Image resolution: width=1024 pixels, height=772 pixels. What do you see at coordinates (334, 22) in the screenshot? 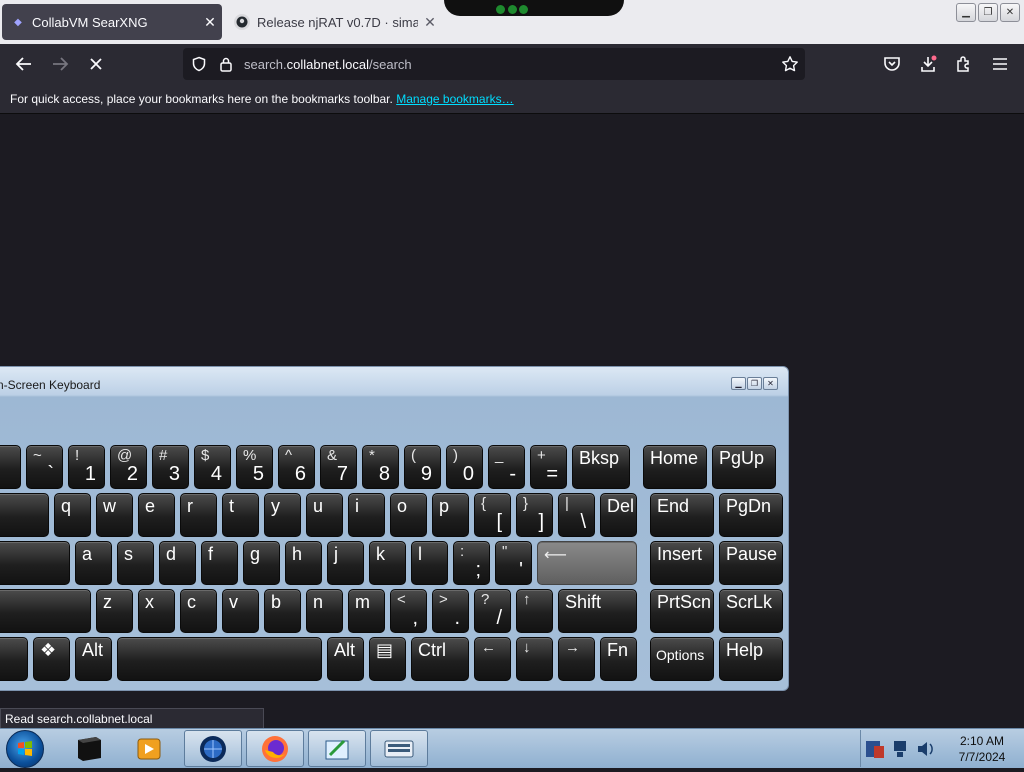
I see `tab-release-njrat: Release njRAT v0.7D · simalei/n ✕` at bounding box center [334, 22].